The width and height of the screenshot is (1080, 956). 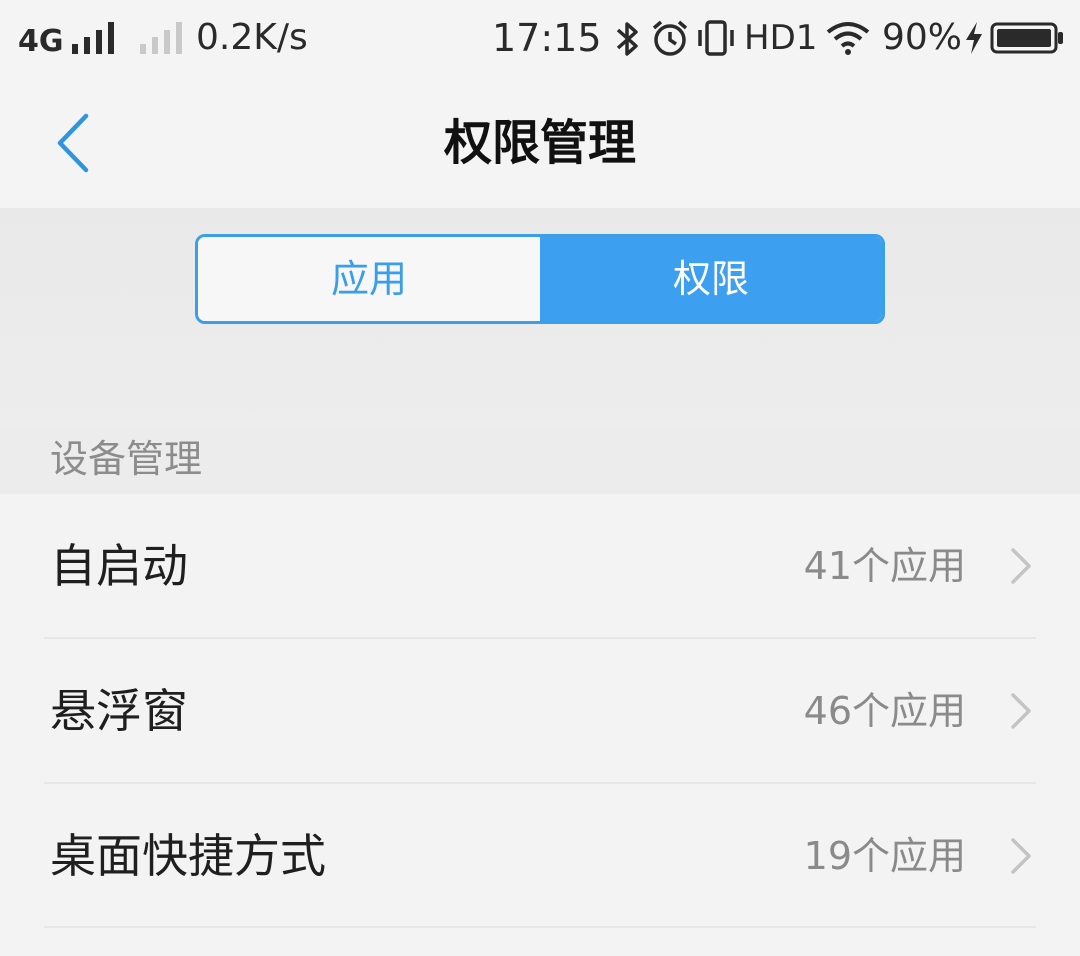 I want to click on list-item-count: 41个应用, so click(x=884, y=566).